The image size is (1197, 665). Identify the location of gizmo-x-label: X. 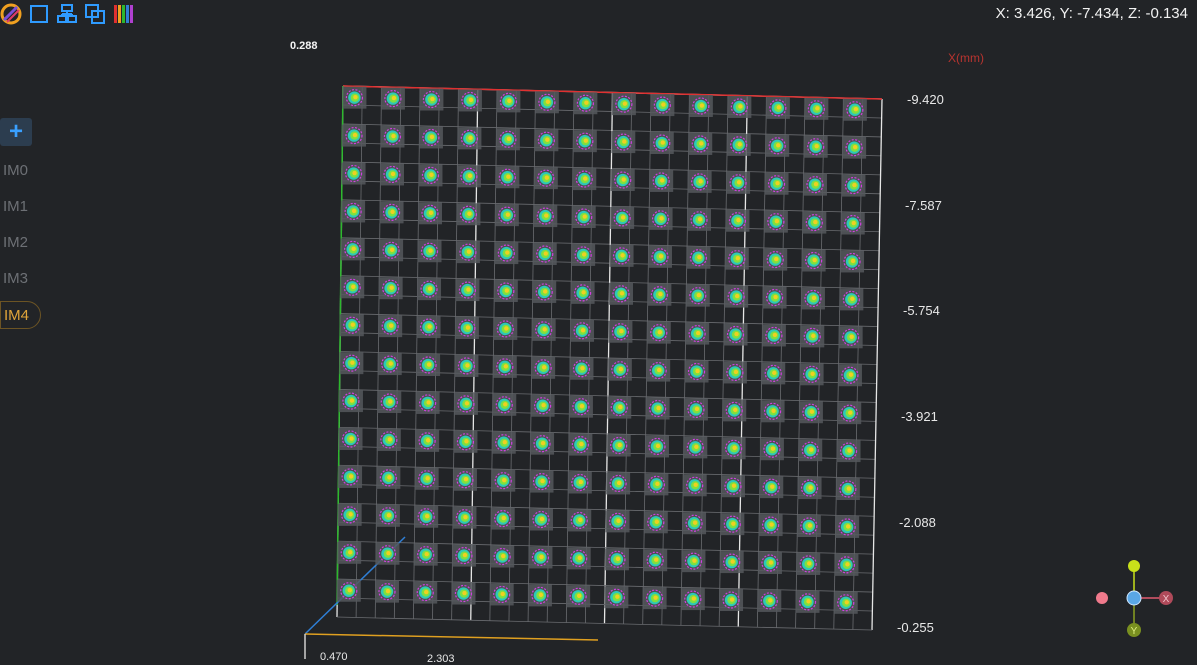
(1166, 599).